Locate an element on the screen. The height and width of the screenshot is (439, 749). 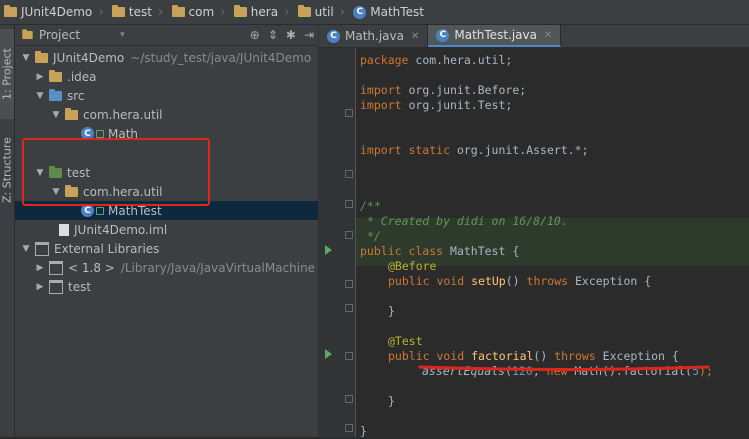
source-folder-icon is located at coordinates (55, 94).